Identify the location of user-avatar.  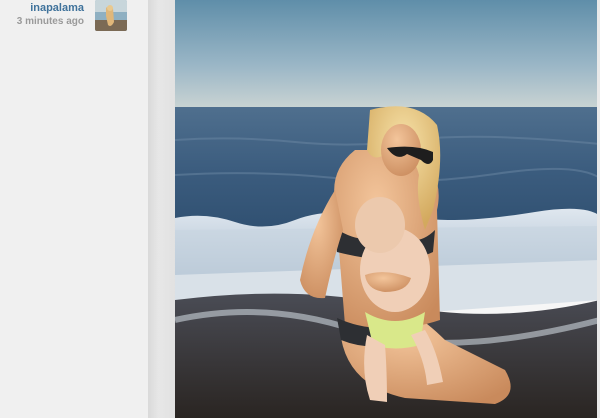
(111, 15).